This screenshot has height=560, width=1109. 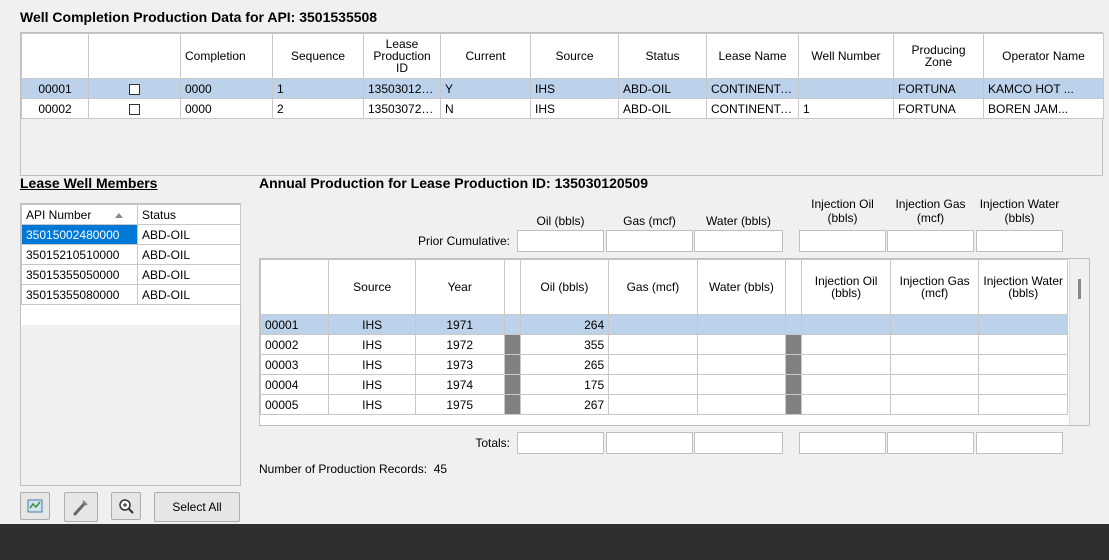 What do you see at coordinates (459, 344) in the screenshot?
I see `cell-year: 1972` at bounding box center [459, 344].